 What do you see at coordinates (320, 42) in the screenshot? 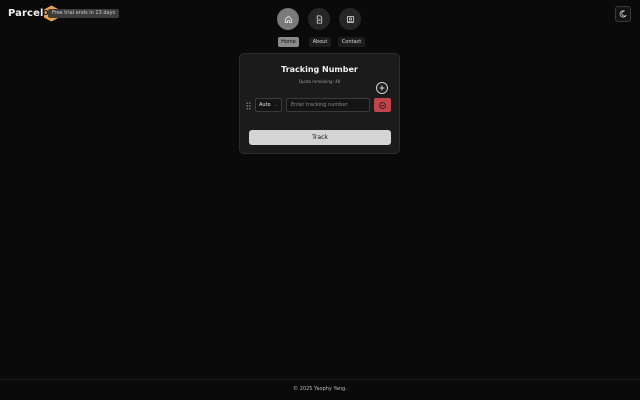
I see `tab-about: About` at bounding box center [320, 42].